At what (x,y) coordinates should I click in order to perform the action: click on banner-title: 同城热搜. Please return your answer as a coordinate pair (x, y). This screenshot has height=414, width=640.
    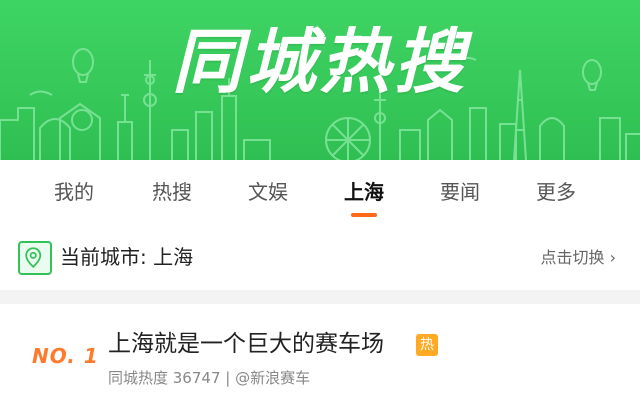
    Looking at the image, I should click on (320, 62).